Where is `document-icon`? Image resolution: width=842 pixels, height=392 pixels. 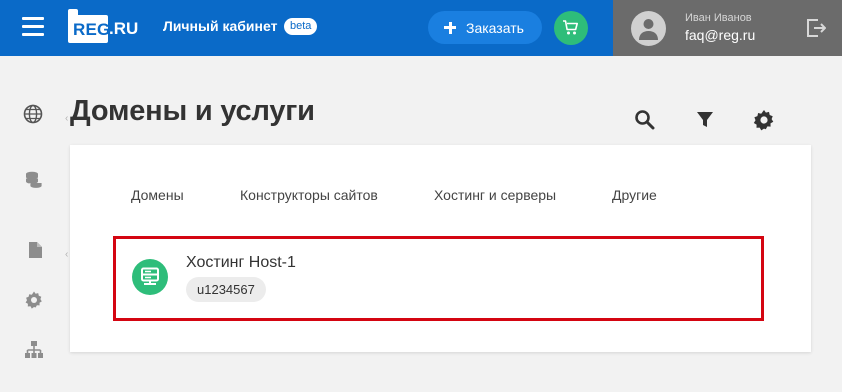
document-icon is located at coordinates (35, 250).